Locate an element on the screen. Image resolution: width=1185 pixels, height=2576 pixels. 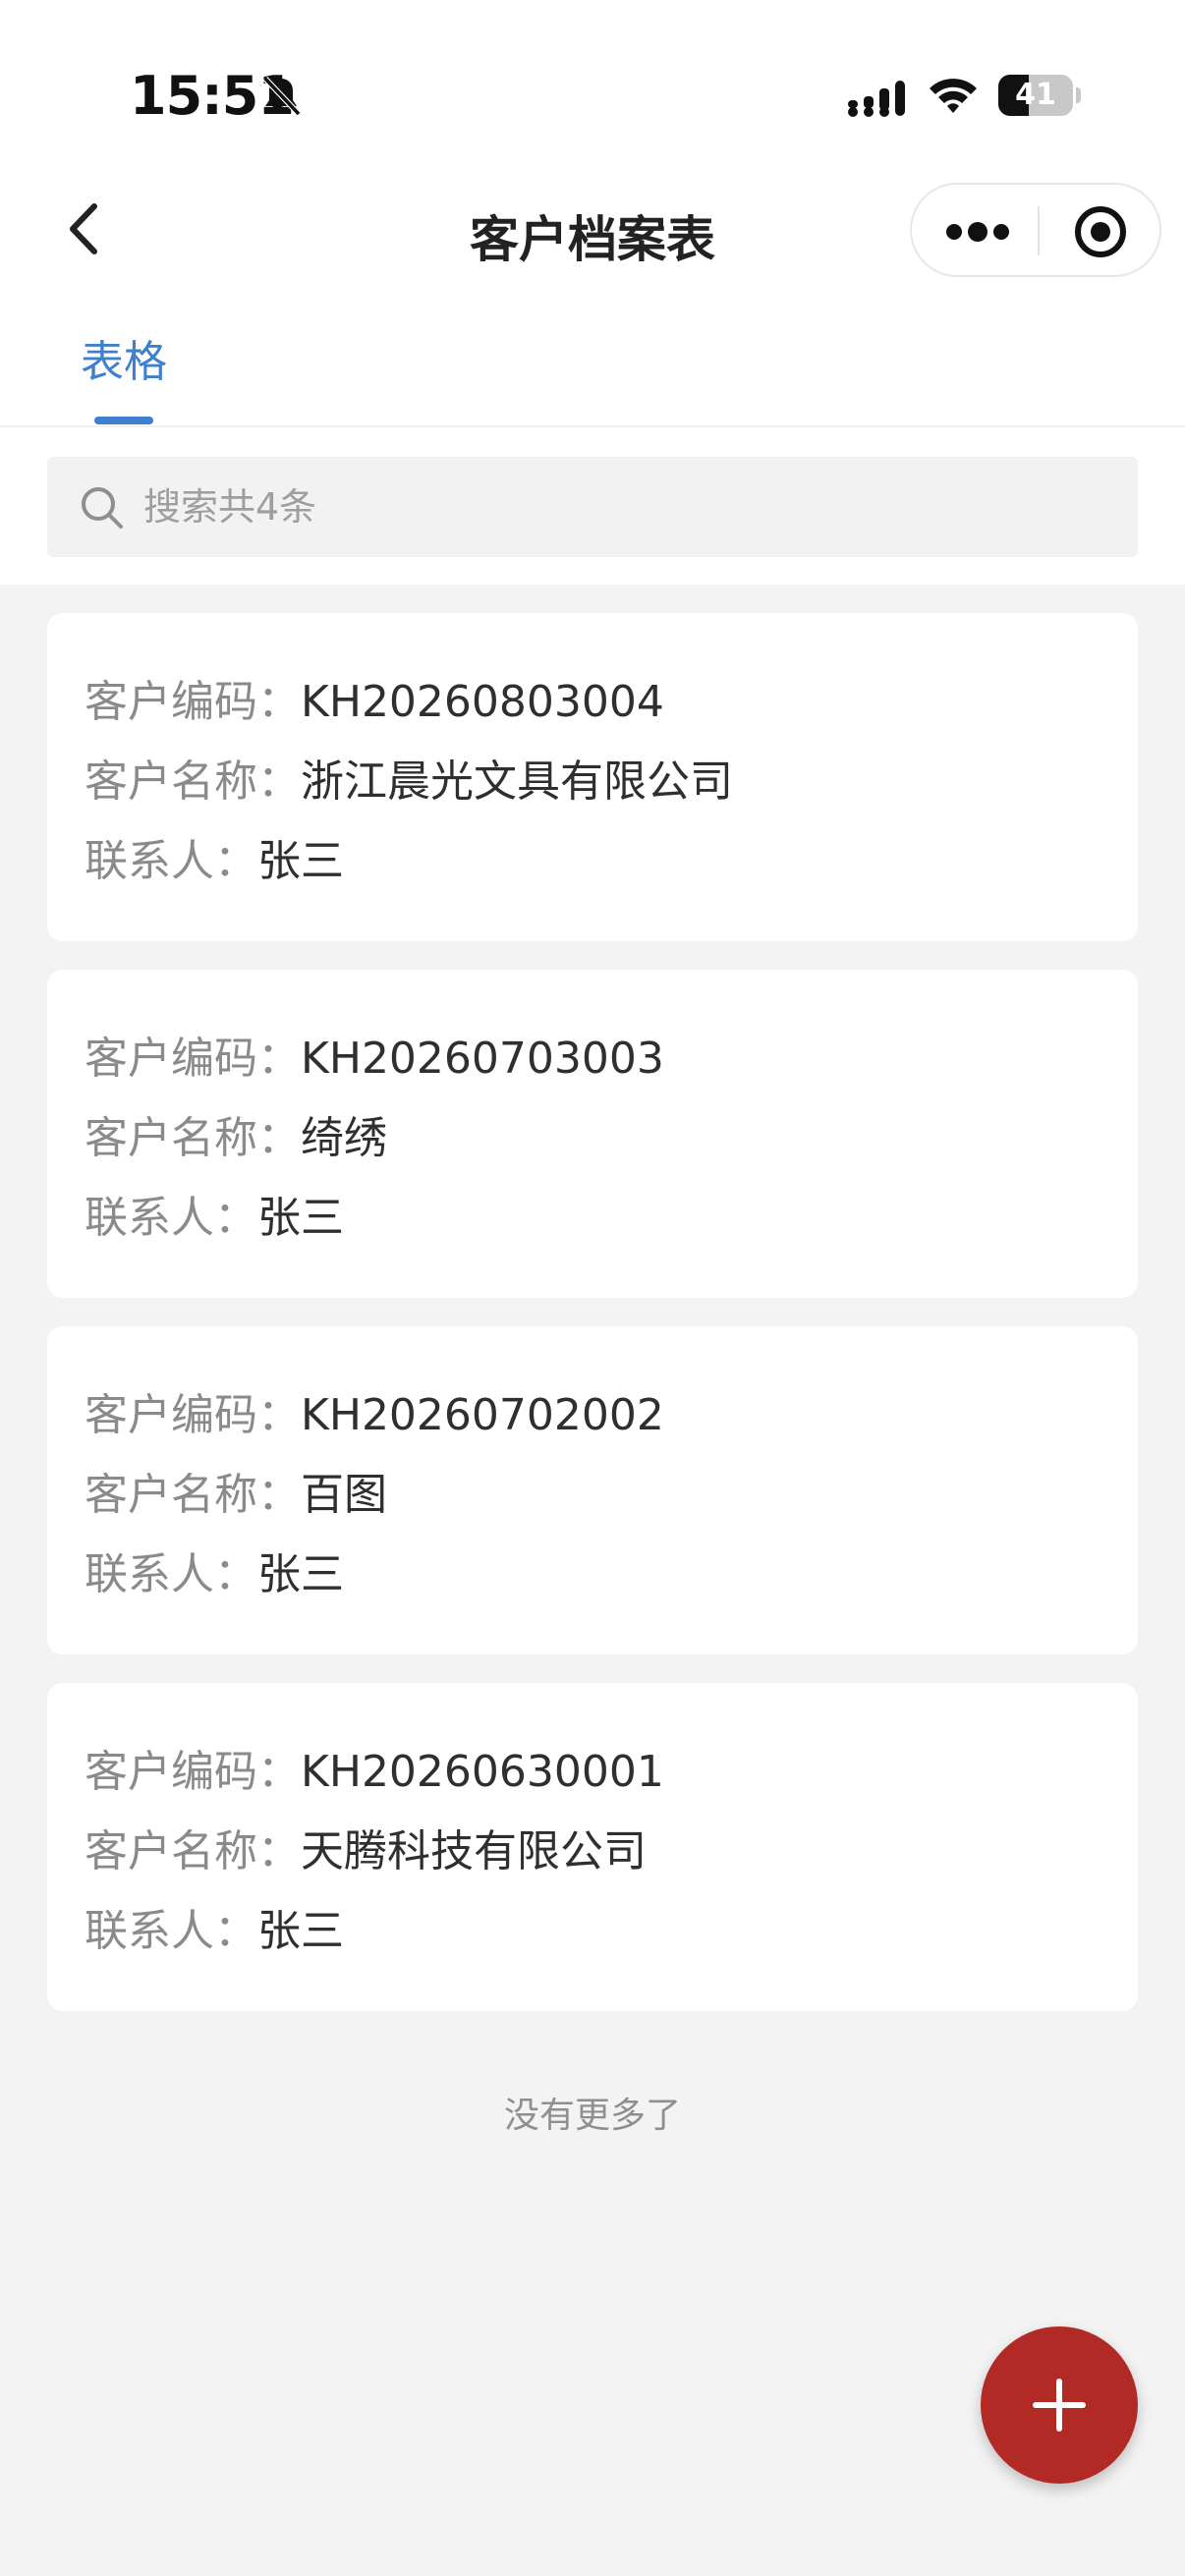
no-more-text: 没有更多了 is located at coordinates (592, 2116).